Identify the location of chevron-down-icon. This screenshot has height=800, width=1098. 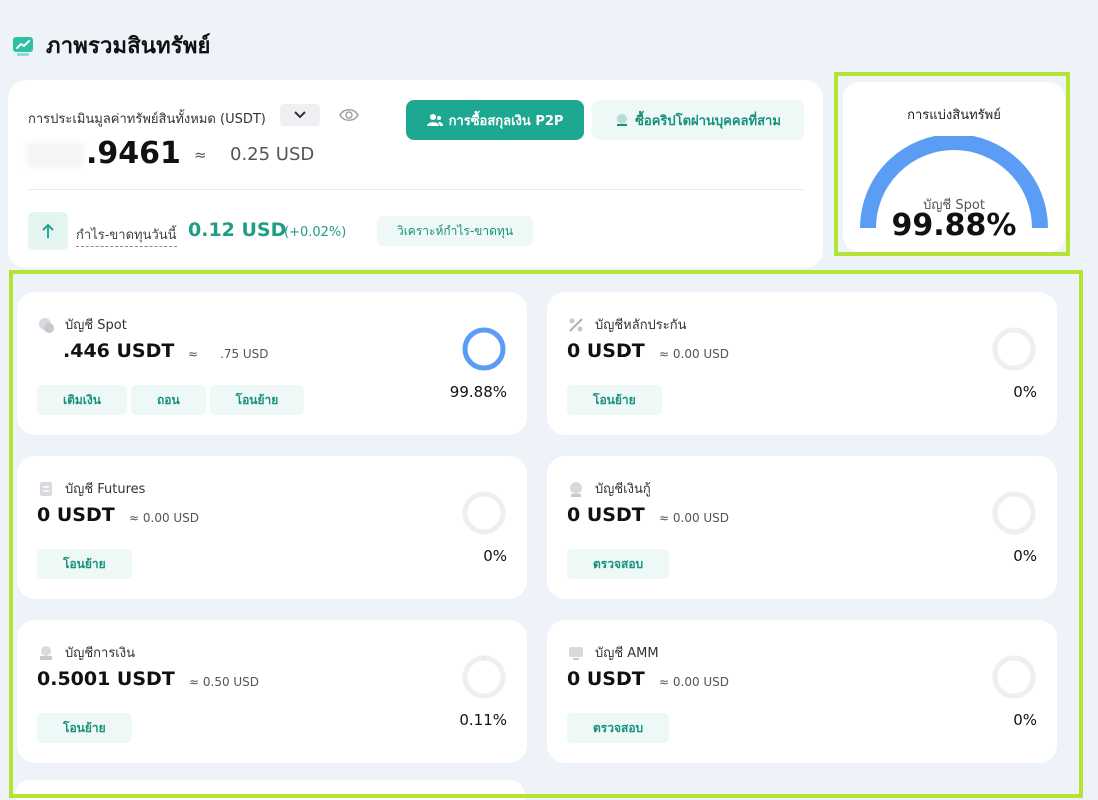
(300, 115).